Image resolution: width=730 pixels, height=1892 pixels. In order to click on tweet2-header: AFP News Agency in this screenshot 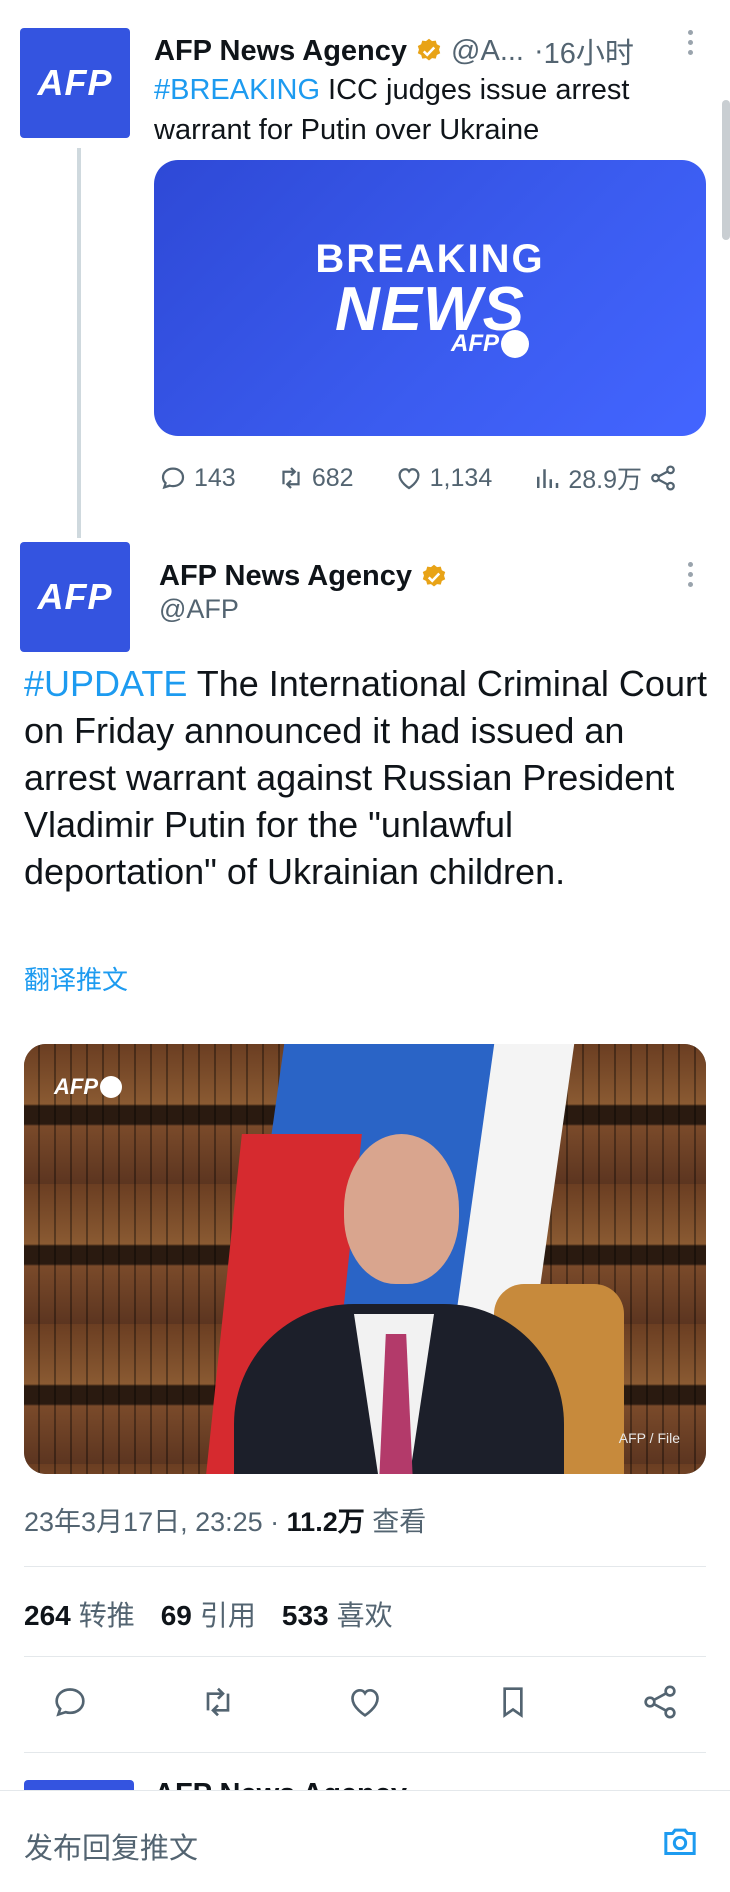, I will do `click(303, 576)`.